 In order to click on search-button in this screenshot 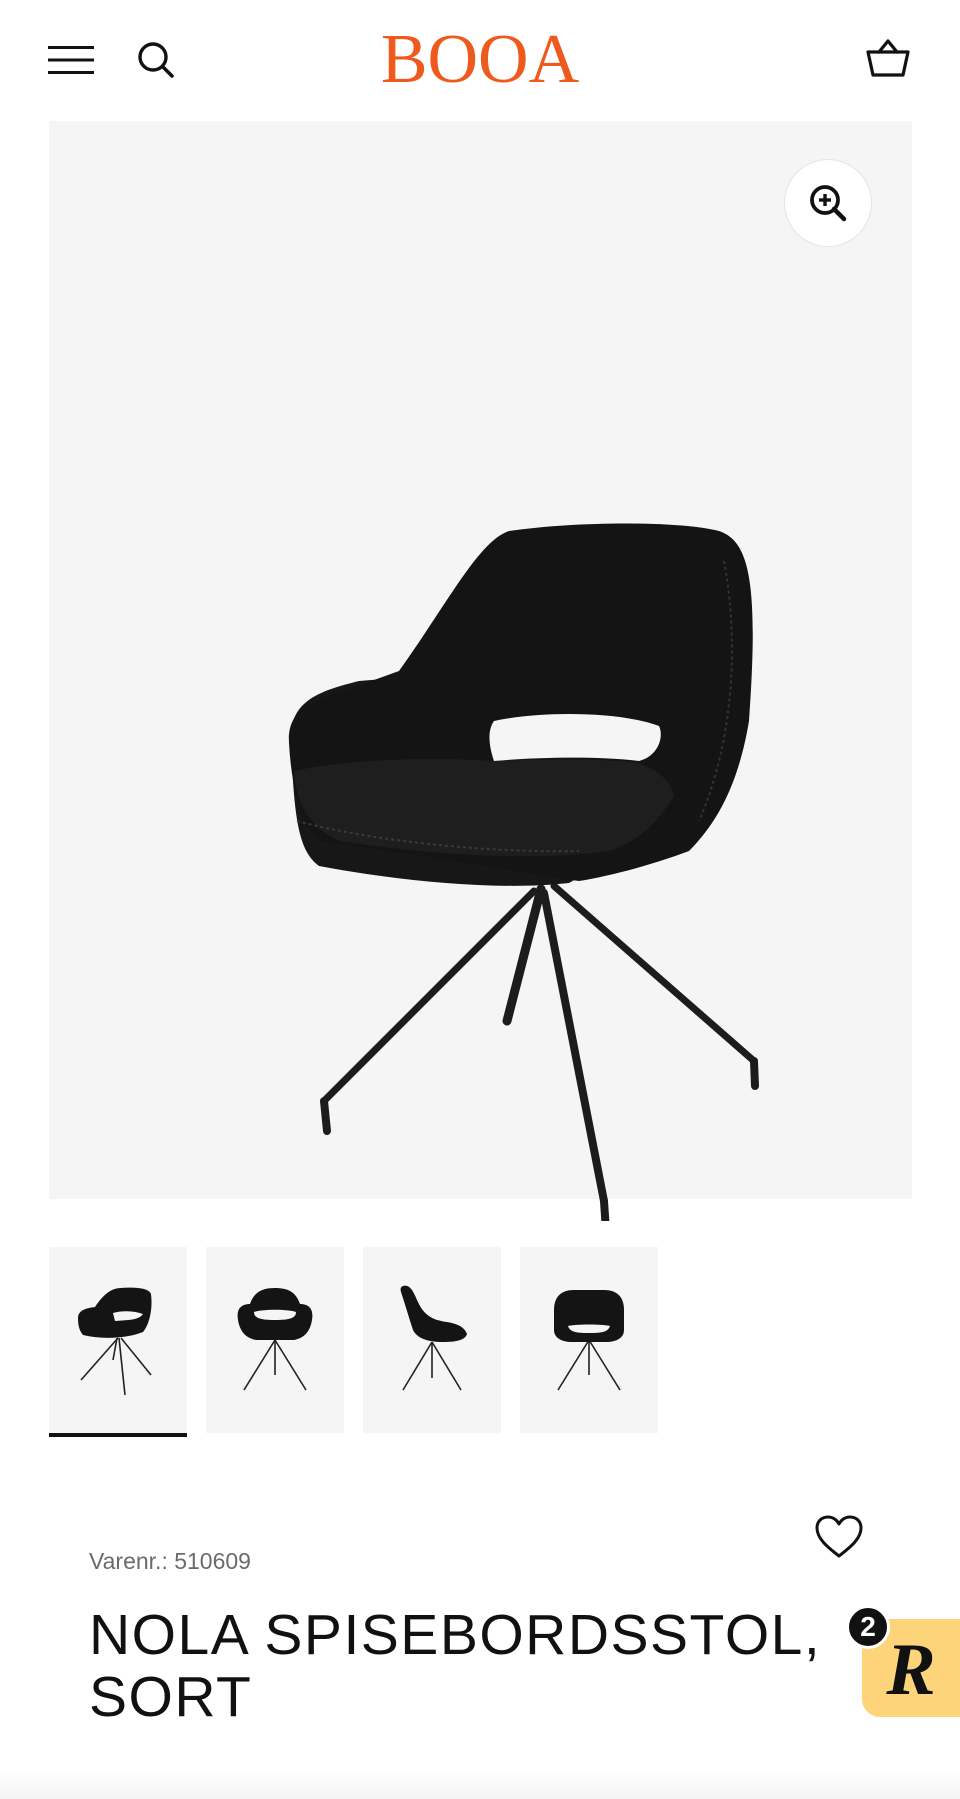, I will do `click(156, 60)`.